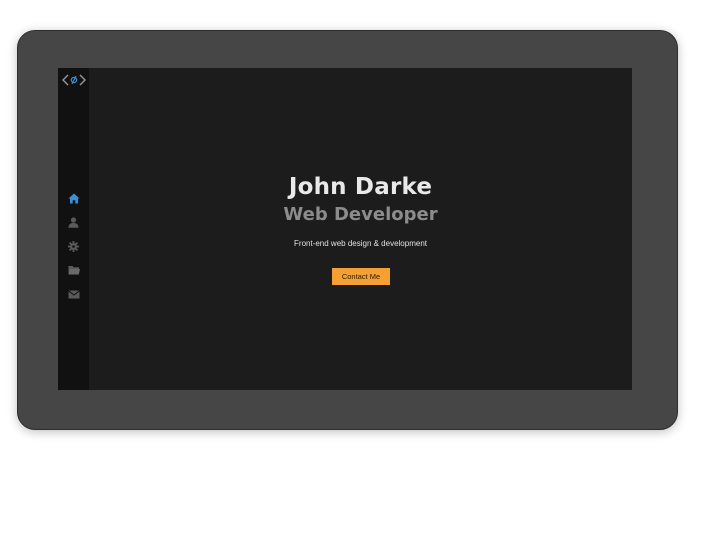  I want to click on envelope-icon, so click(73, 293).